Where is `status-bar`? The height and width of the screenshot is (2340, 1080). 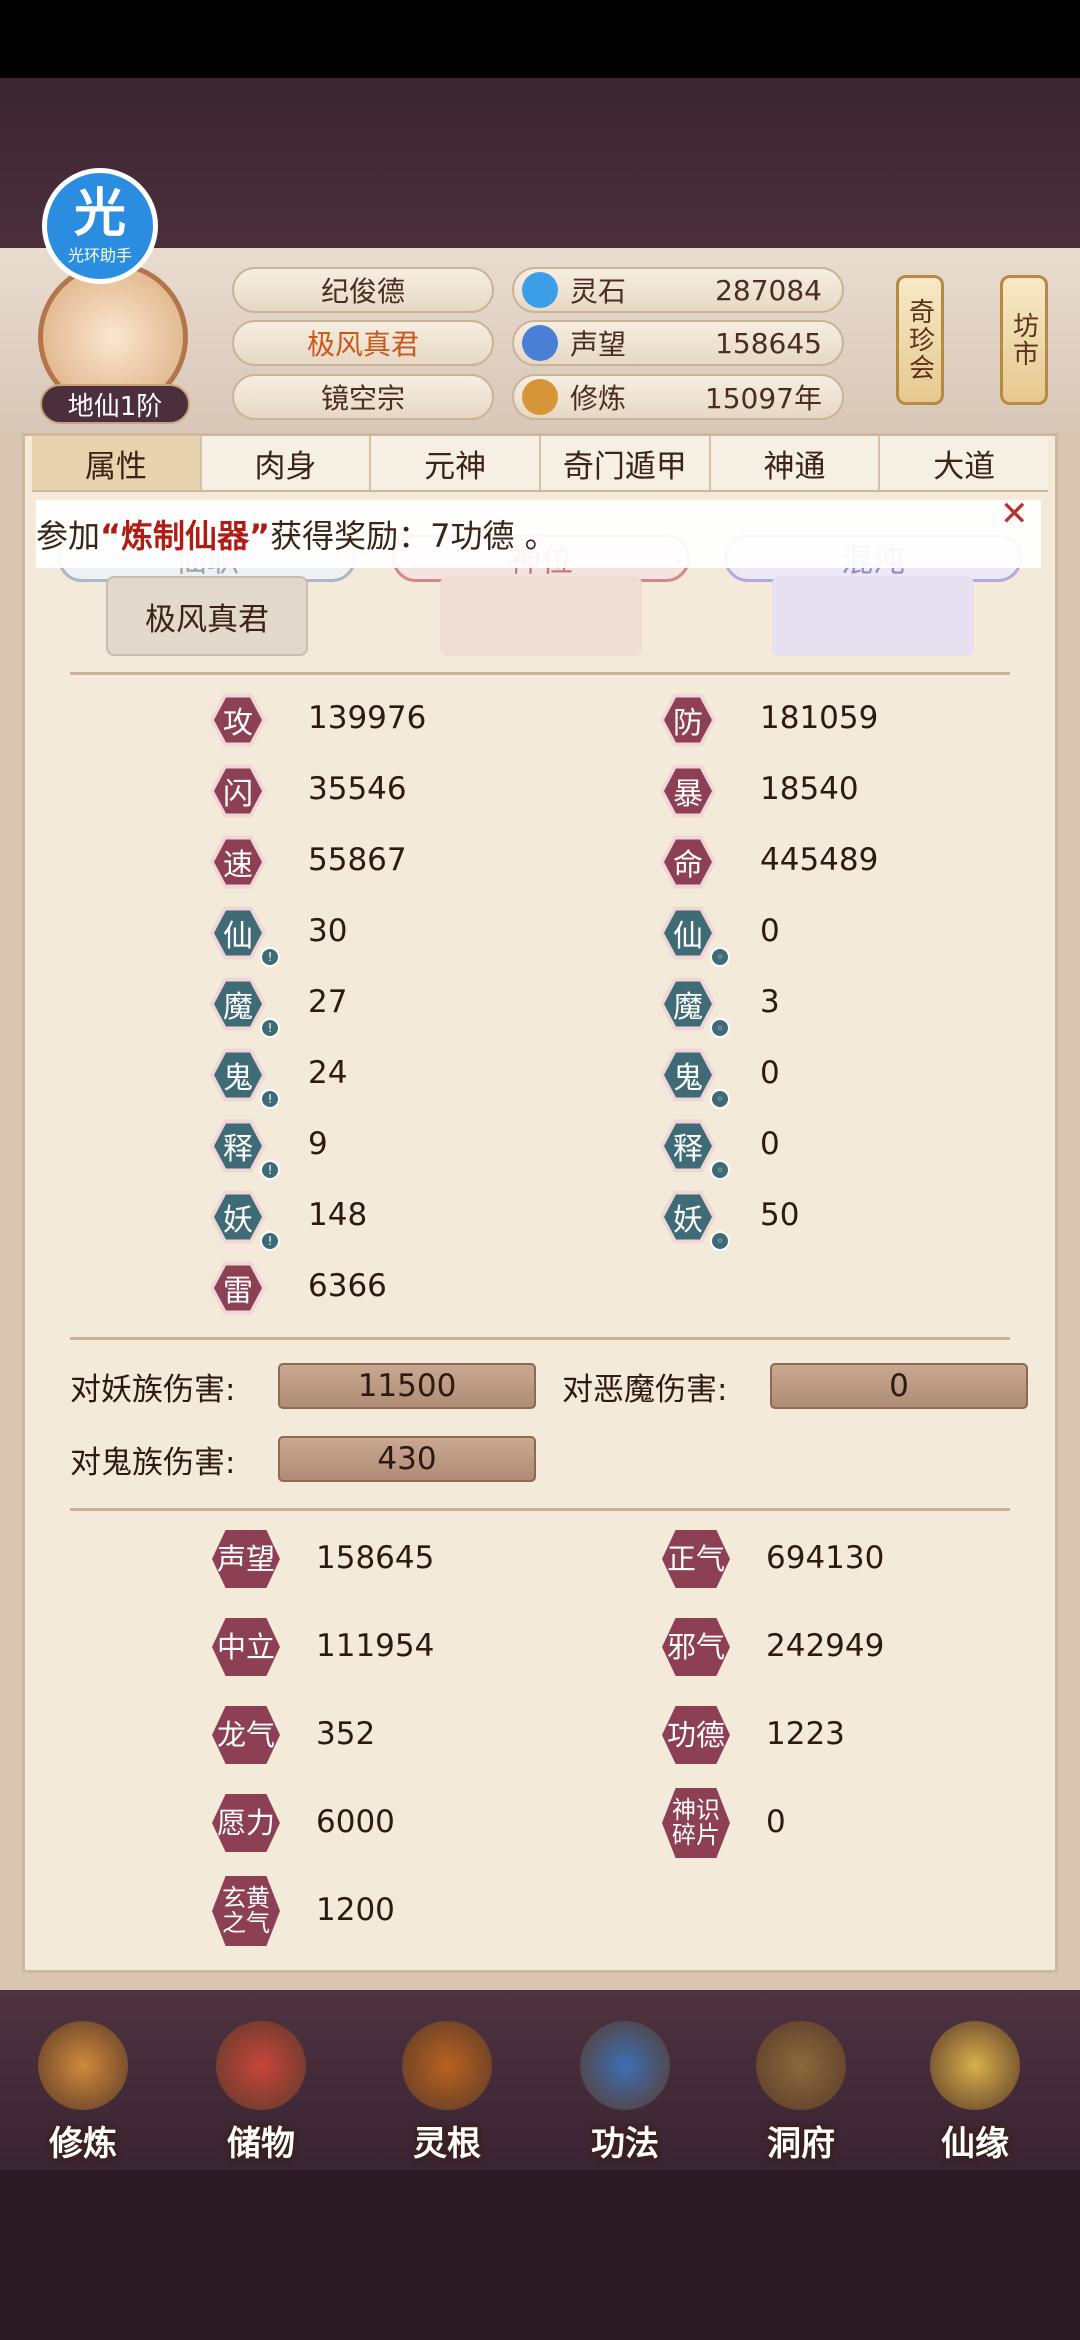 status-bar is located at coordinates (540, 39).